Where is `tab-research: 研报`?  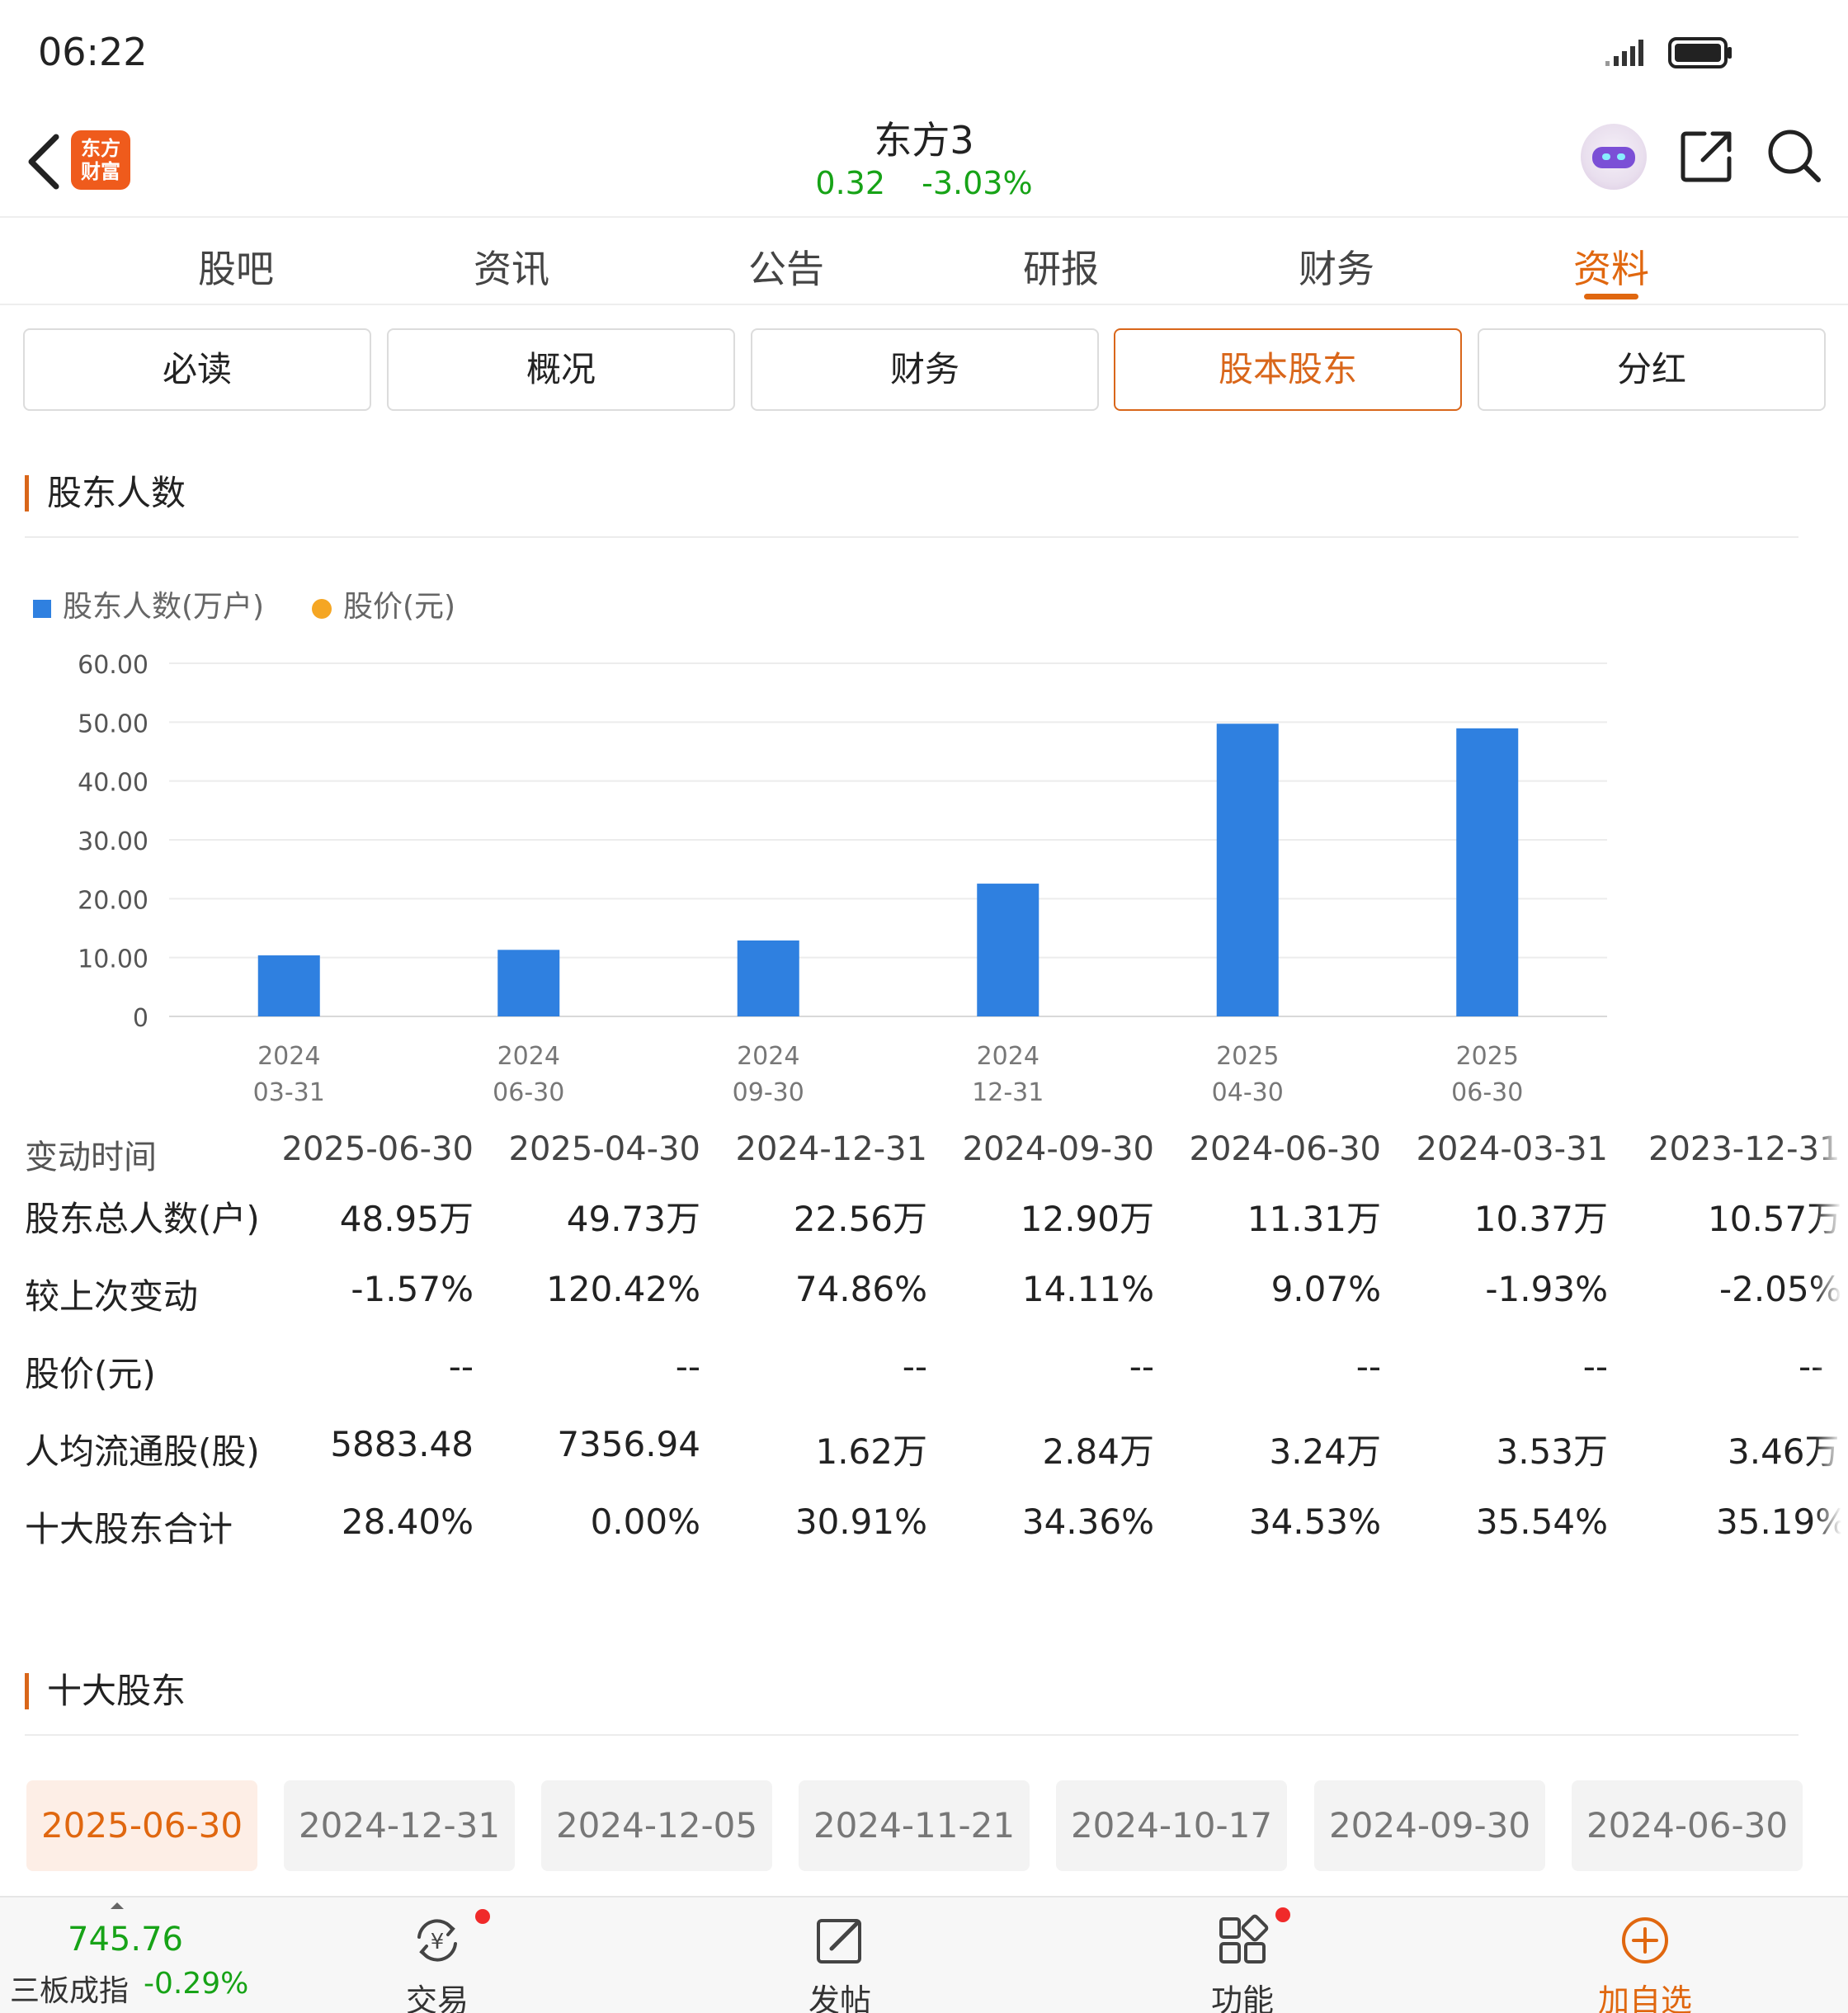
tab-research: 研报 is located at coordinates (1060, 266).